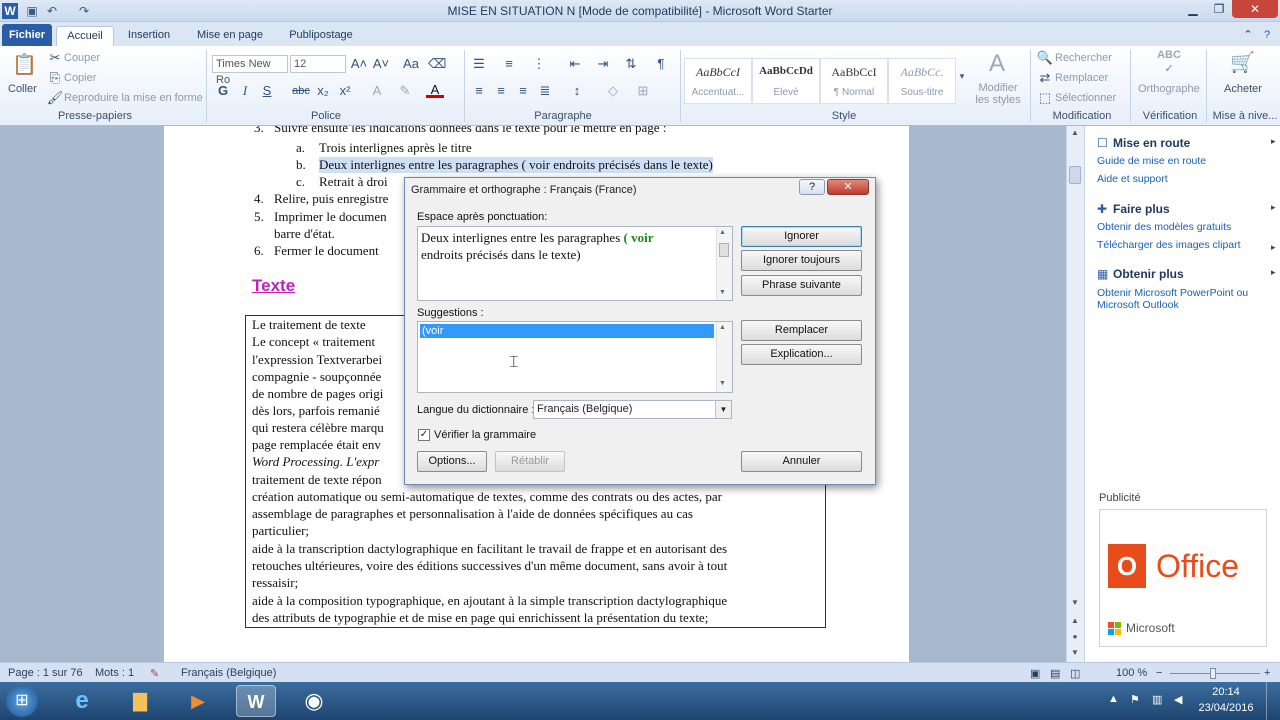 The height and width of the screenshot is (720, 1280). Describe the element at coordinates (1267, 36) in the screenshot. I see `help-icon: ?` at that location.